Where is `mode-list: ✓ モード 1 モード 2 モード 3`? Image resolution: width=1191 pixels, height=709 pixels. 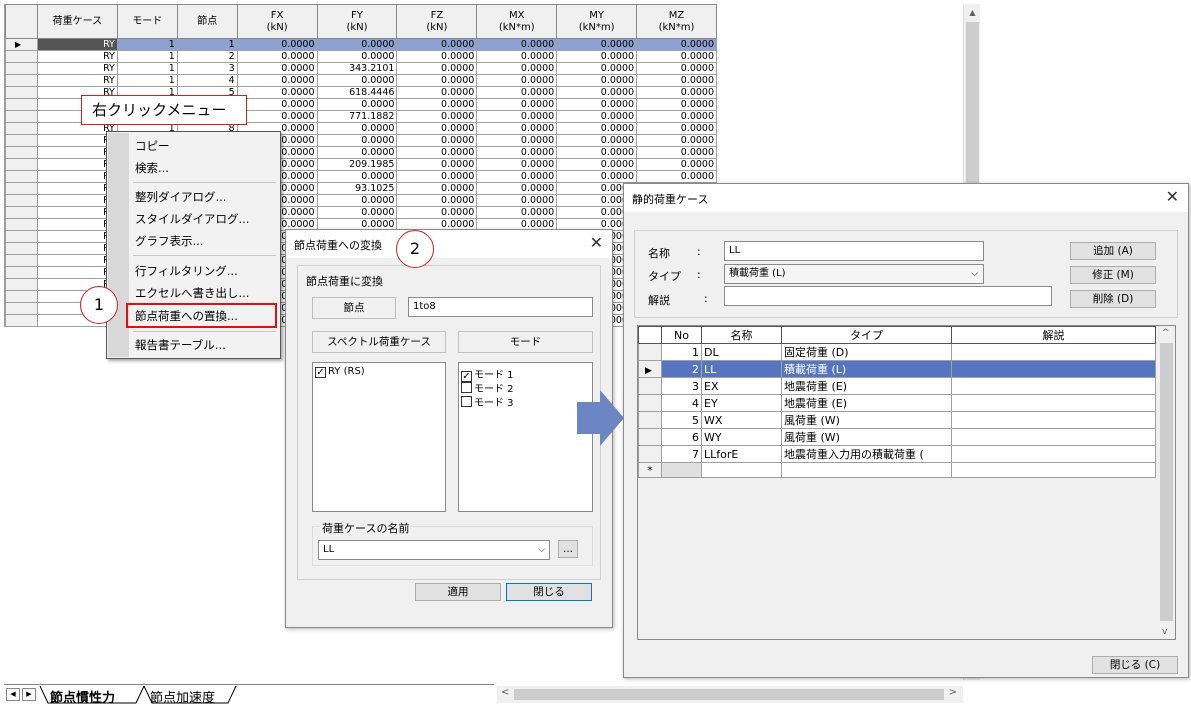
mode-list: ✓ モード 1 モード 2 モード 3 is located at coordinates (525, 437).